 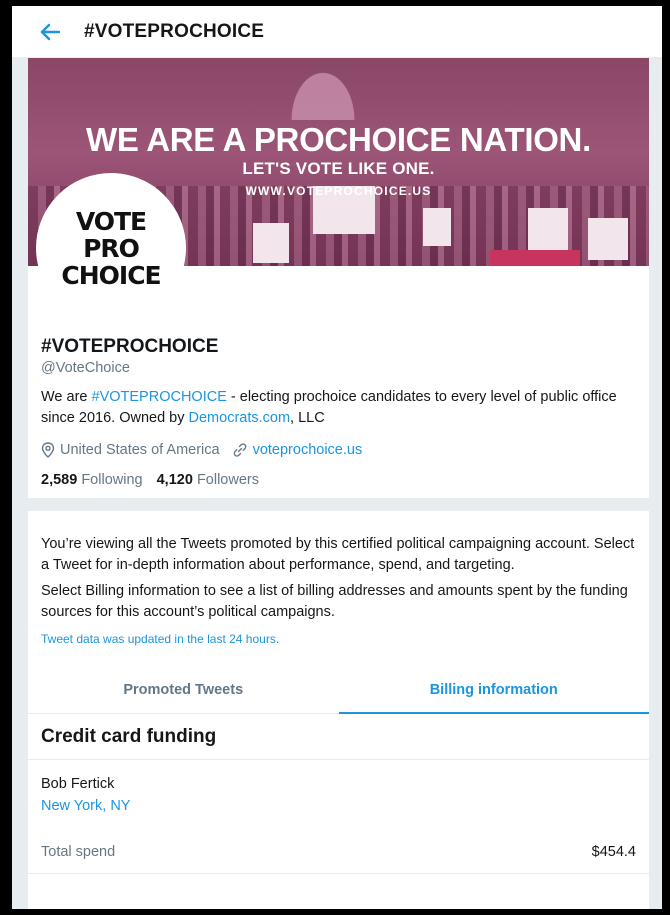 What do you see at coordinates (338, 139) in the screenshot?
I see `banner-headline: WE ARE A PROCHOICE NATION.` at bounding box center [338, 139].